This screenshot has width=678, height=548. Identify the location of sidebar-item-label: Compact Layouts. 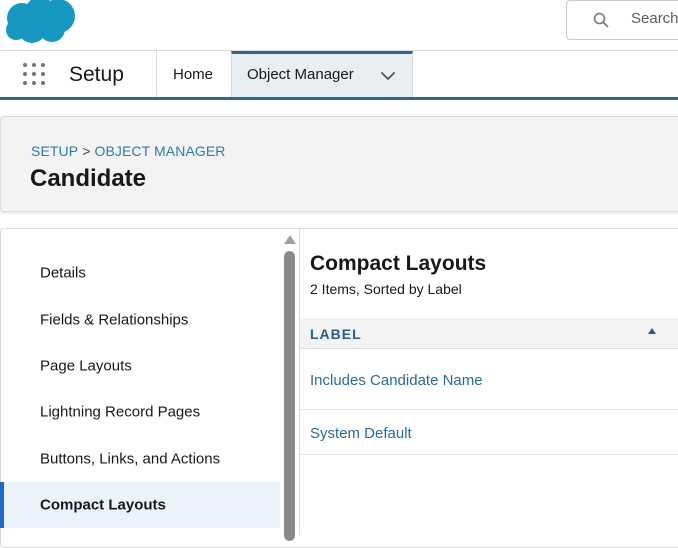
(103, 505).